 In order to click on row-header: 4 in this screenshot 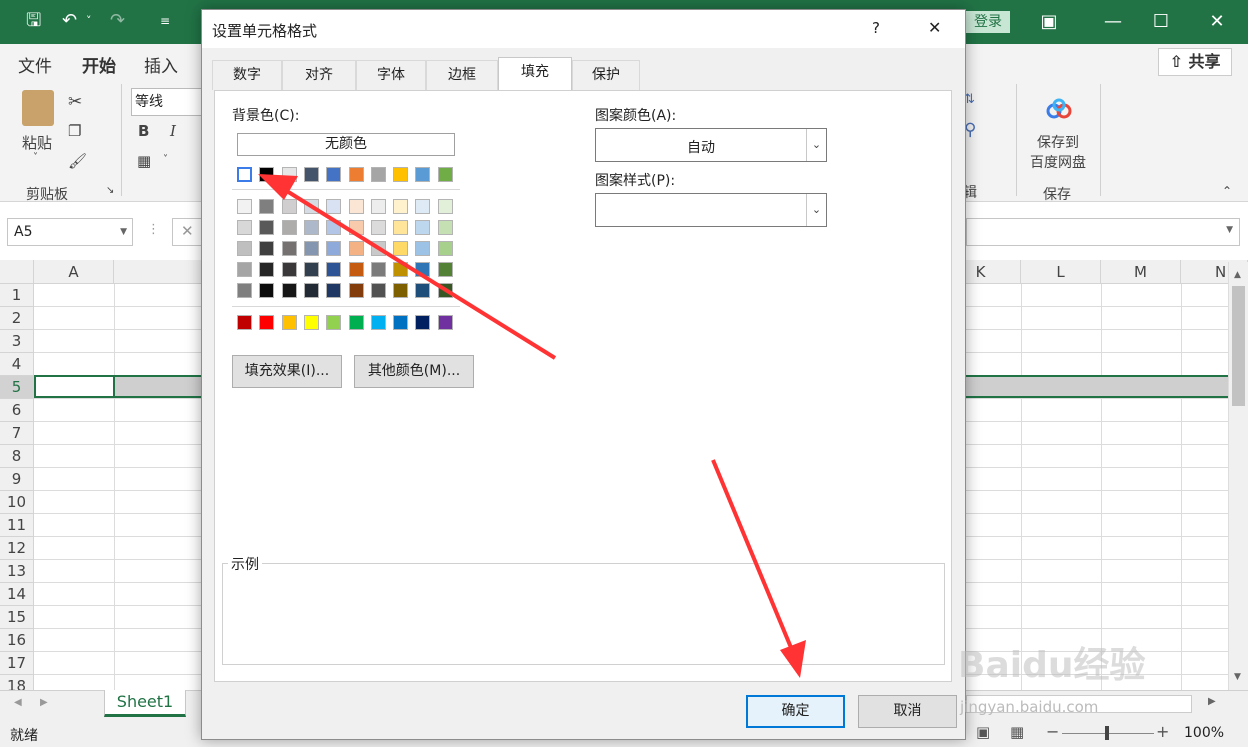, I will do `click(17, 364)`.